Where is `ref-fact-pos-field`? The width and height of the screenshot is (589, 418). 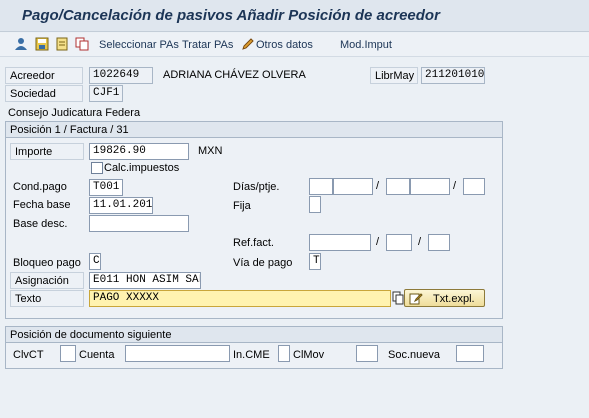
ref-fact-pos-field is located at coordinates (439, 242).